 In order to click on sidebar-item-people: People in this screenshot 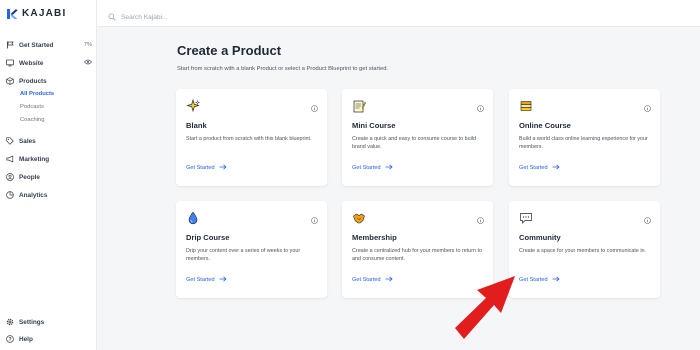, I will do `click(49, 177)`.